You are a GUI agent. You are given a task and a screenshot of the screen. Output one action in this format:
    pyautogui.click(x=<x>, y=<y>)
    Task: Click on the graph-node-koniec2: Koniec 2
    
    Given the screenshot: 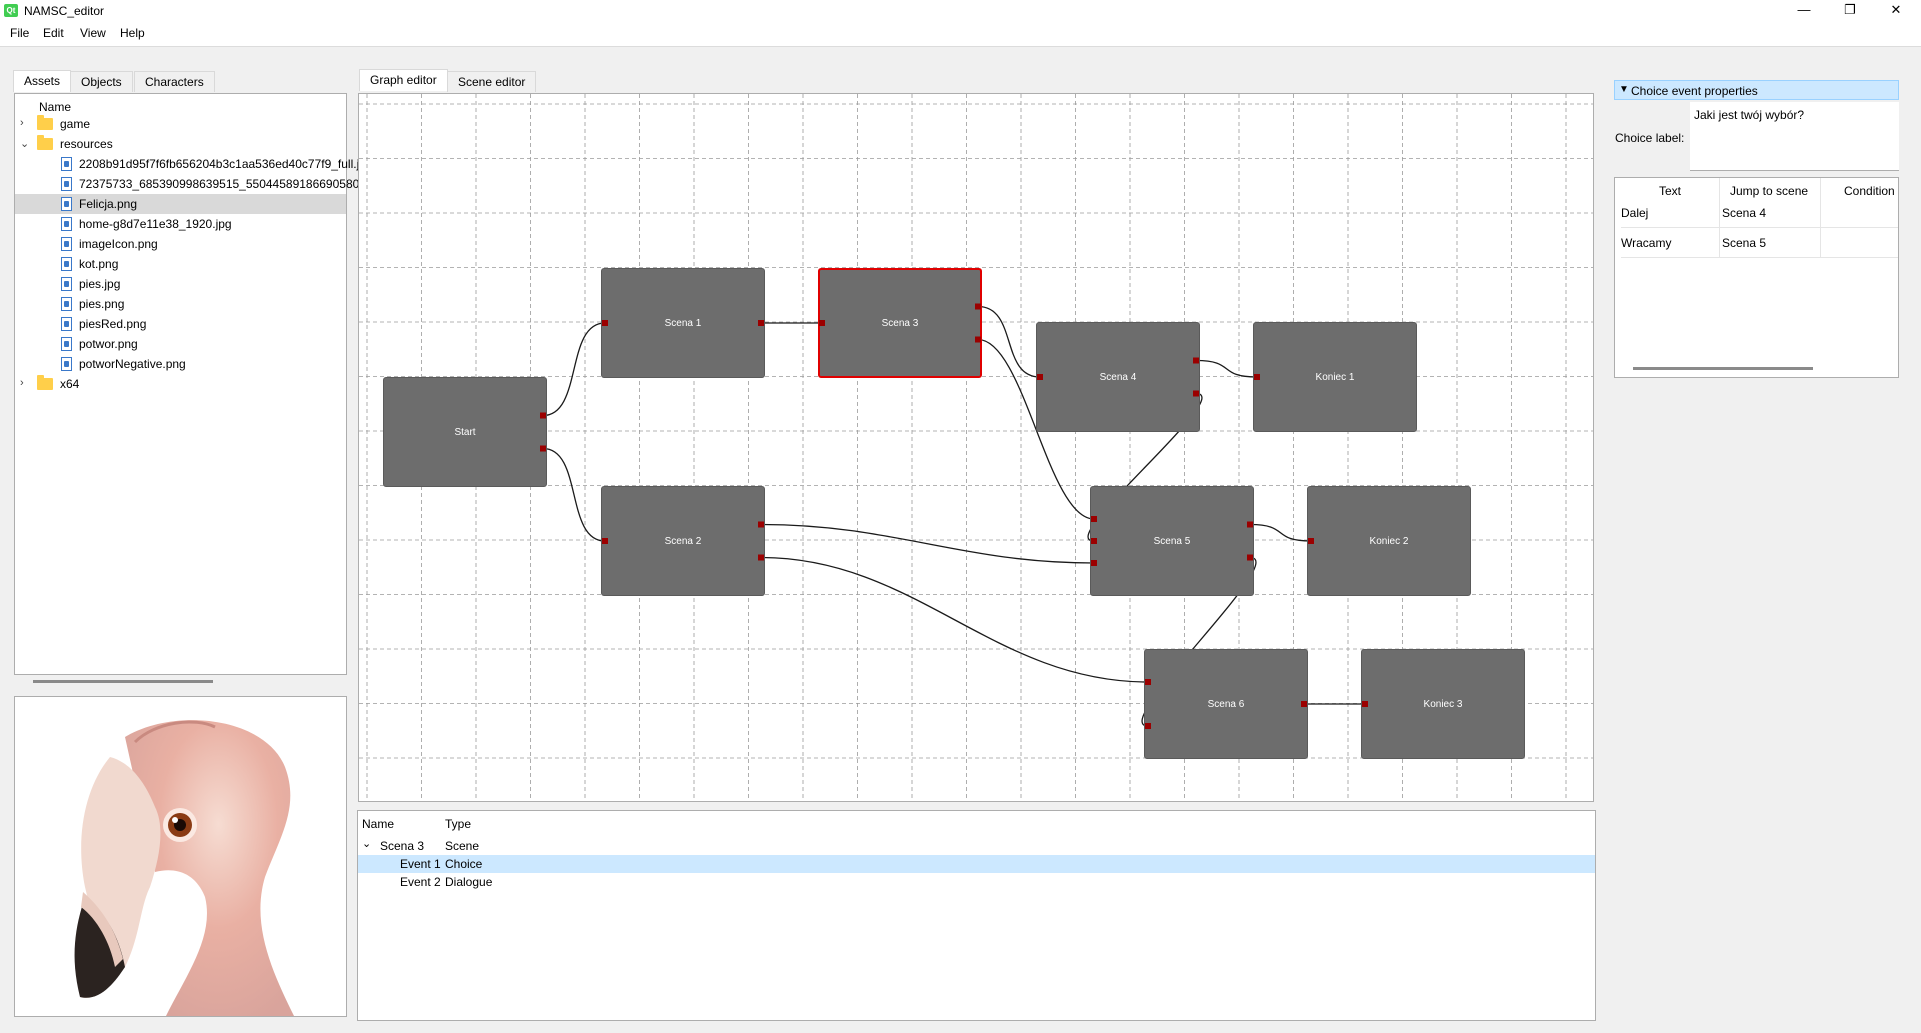 What is the action you would take?
    pyautogui.click(x=1389, y=541)
    